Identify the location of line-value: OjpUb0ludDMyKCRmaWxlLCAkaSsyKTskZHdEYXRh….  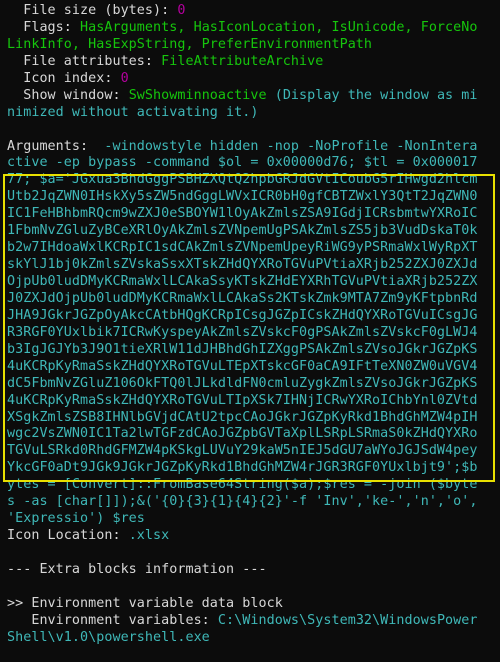
(242, 281).